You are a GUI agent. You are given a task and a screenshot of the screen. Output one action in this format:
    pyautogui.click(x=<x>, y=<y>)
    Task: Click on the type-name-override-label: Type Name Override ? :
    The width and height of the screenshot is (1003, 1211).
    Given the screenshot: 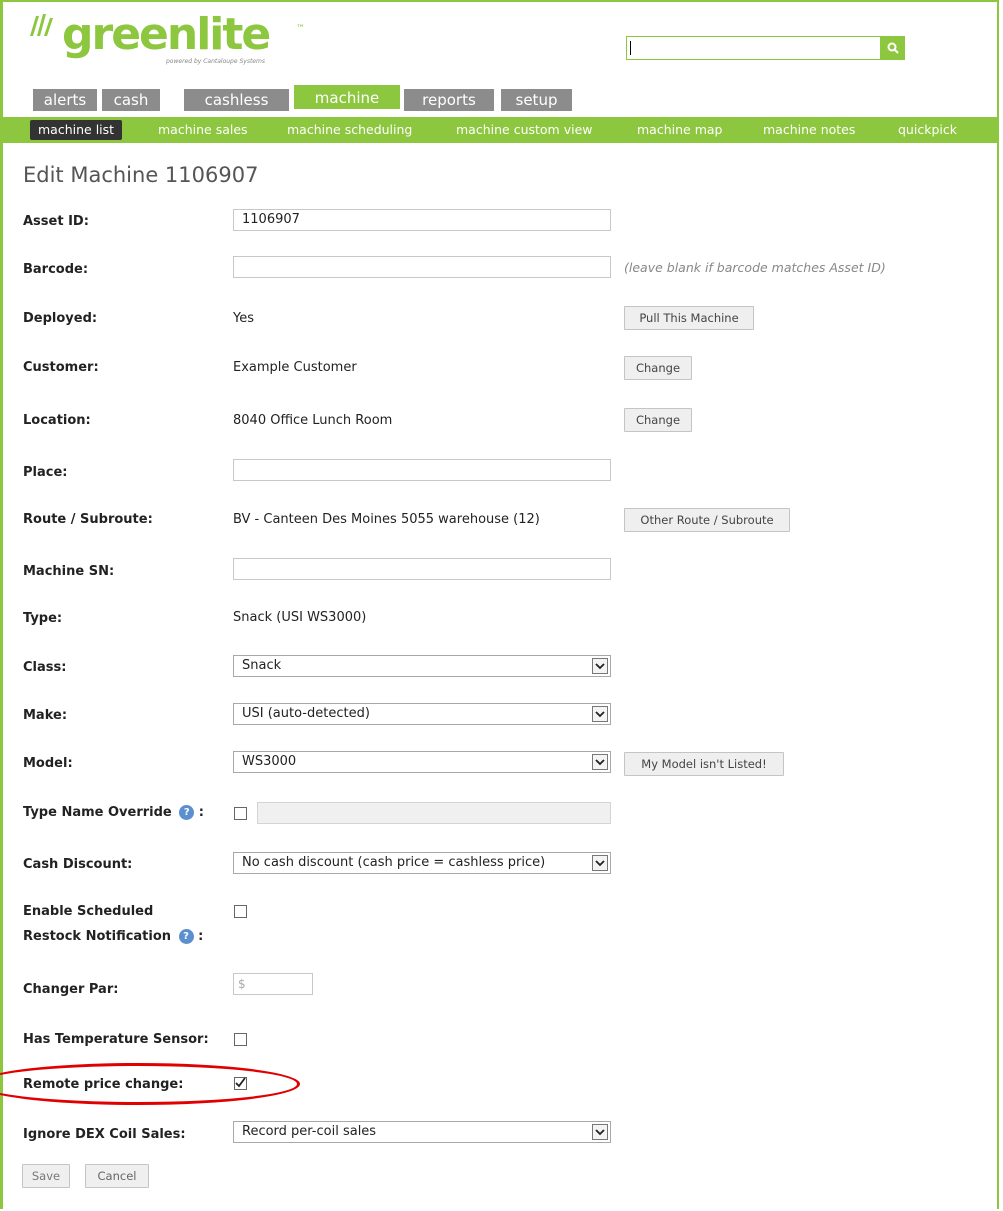 What is the action you would take?
    pyautogui.click(x=113, y=812)
    